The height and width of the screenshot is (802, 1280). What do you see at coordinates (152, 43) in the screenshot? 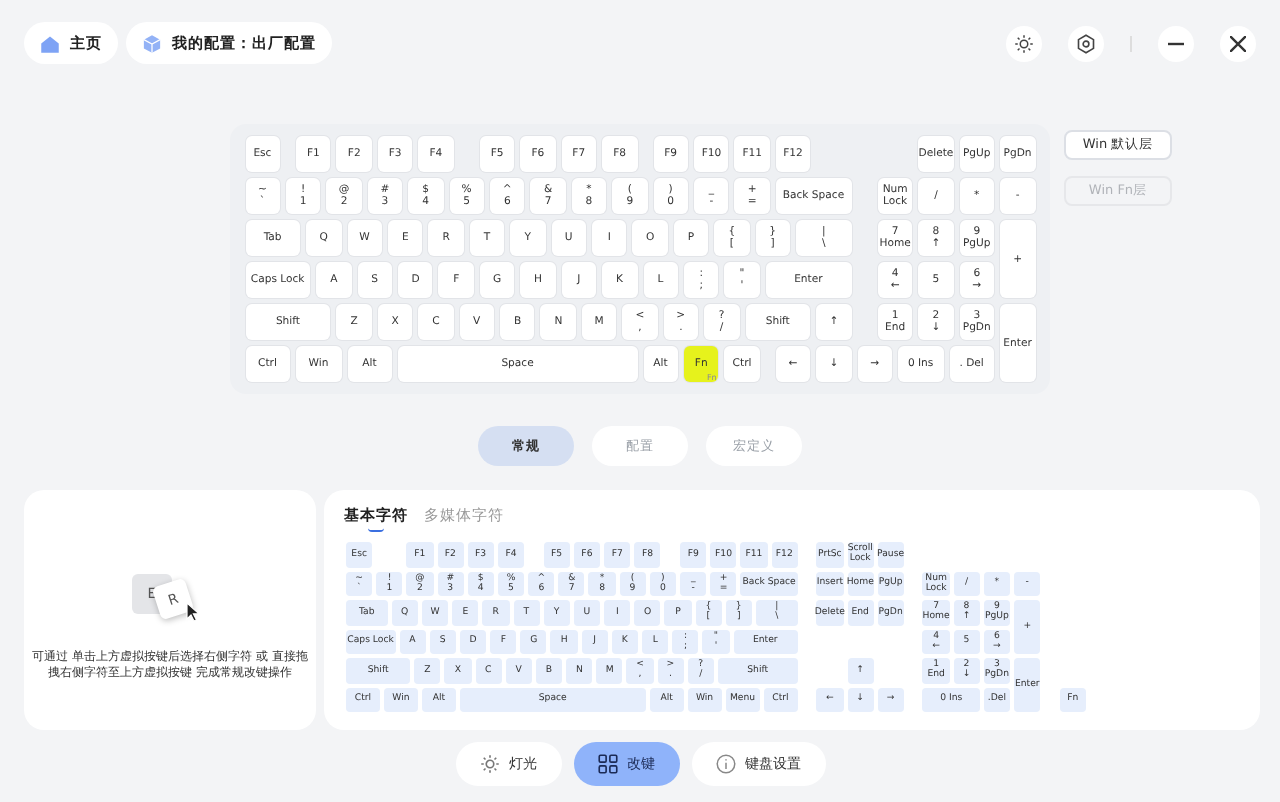
I see `cube-icon` at bounding box center [152, 43].